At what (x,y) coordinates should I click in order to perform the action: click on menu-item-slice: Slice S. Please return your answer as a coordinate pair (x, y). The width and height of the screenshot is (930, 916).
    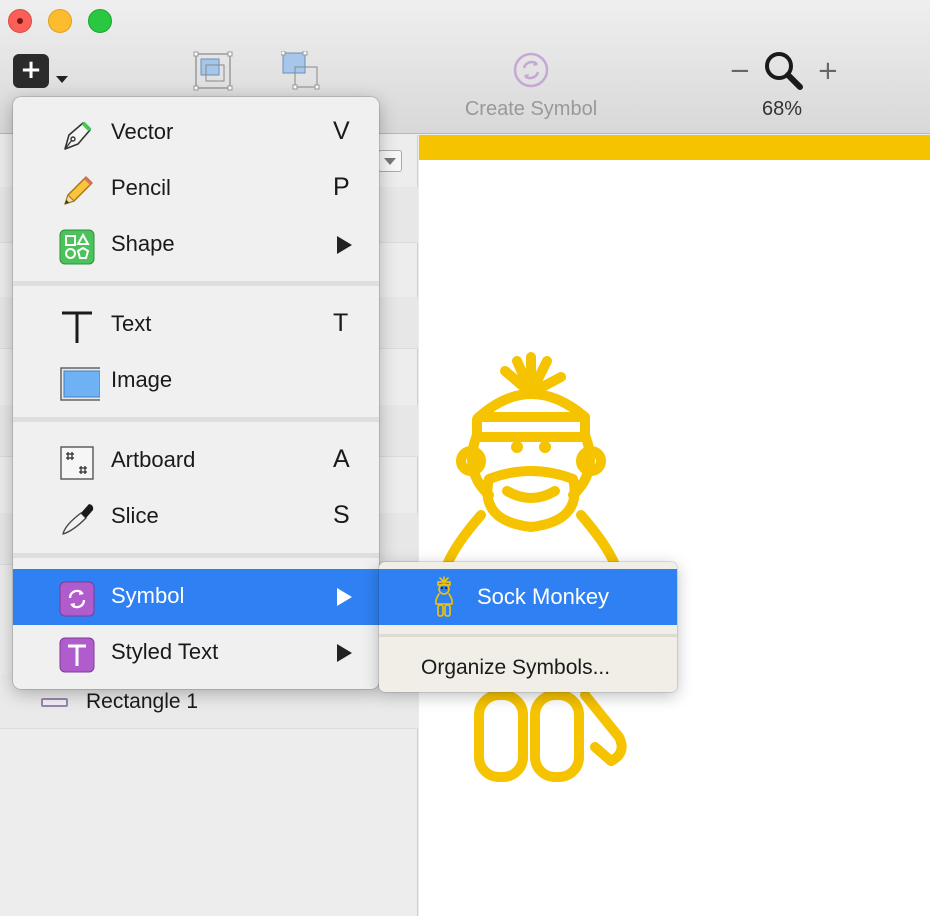
    Looking at the image, I should click on (196, 517).